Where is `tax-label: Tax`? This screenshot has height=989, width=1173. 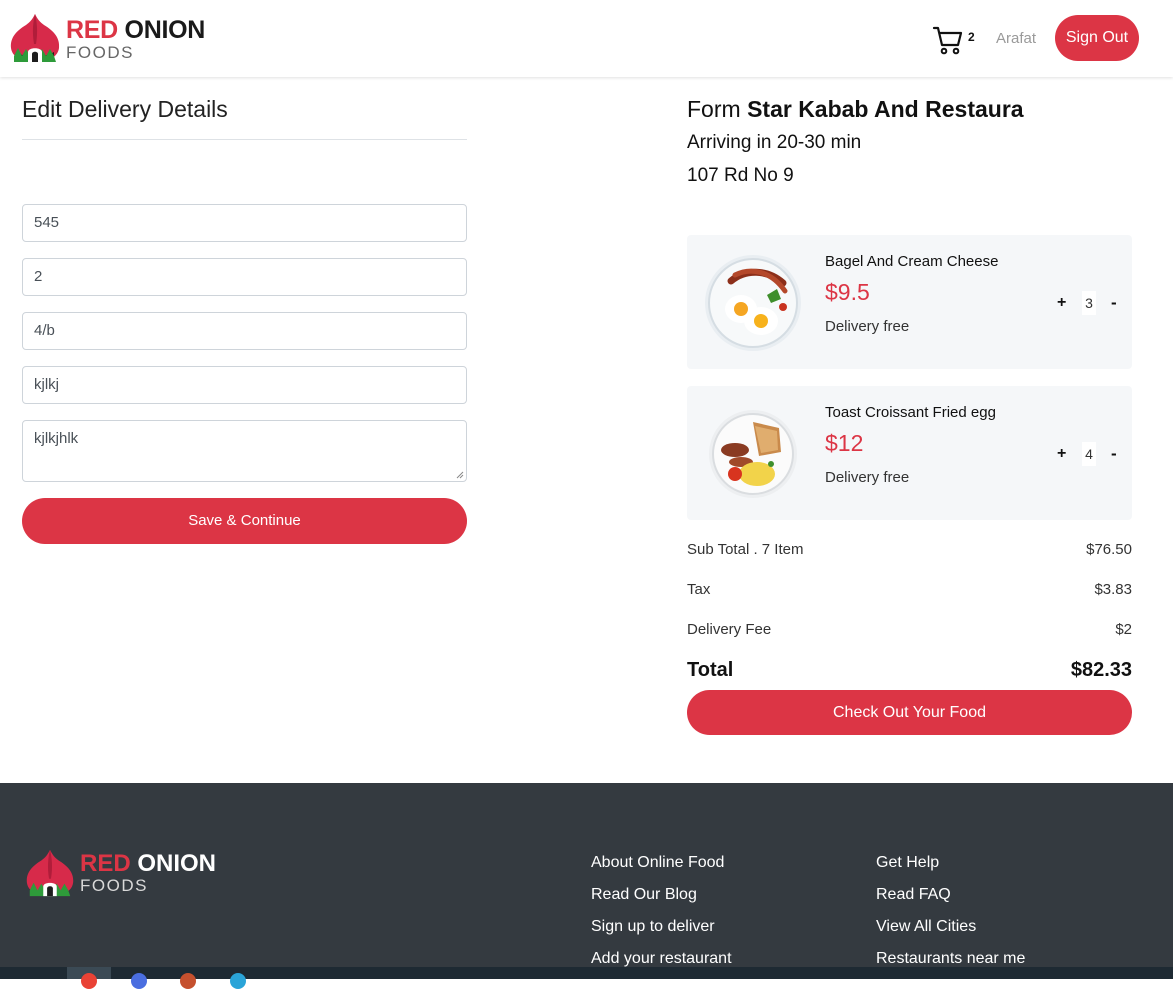
tax-label: Tax is located at coordinates (699, 589).